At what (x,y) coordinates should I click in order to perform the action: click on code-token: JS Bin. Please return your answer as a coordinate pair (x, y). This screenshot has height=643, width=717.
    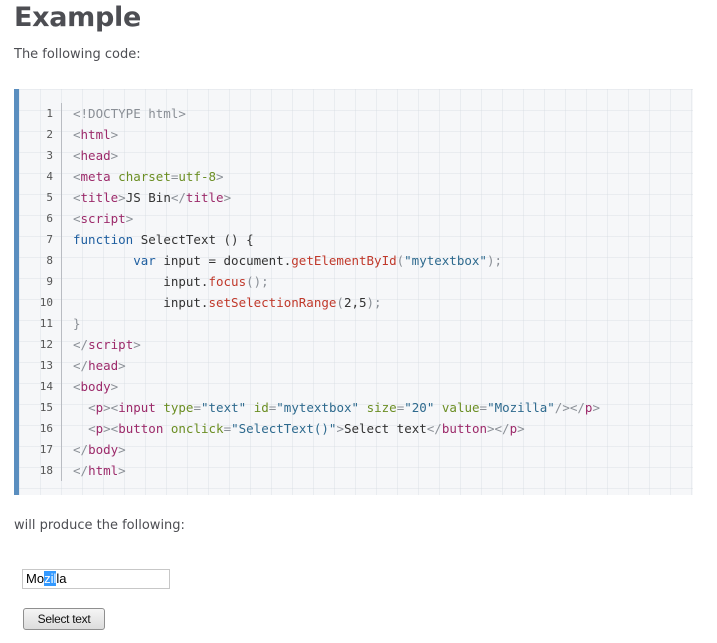
    Looking at the image, I should click on (148, 197).